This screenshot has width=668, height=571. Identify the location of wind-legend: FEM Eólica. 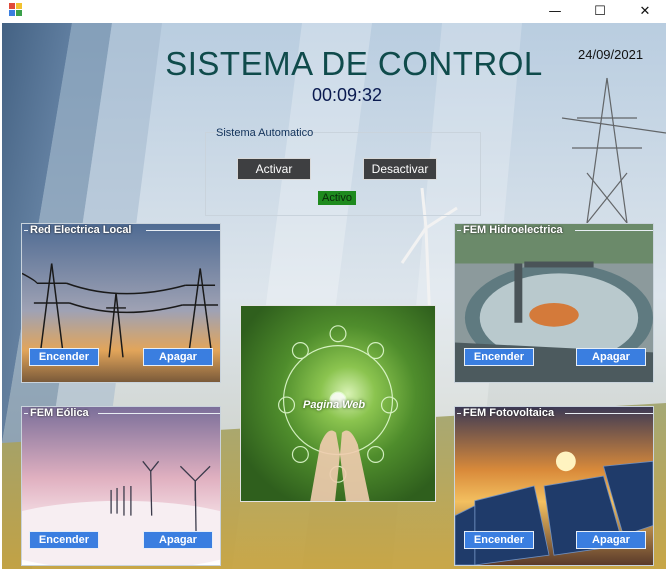
(59, 413).